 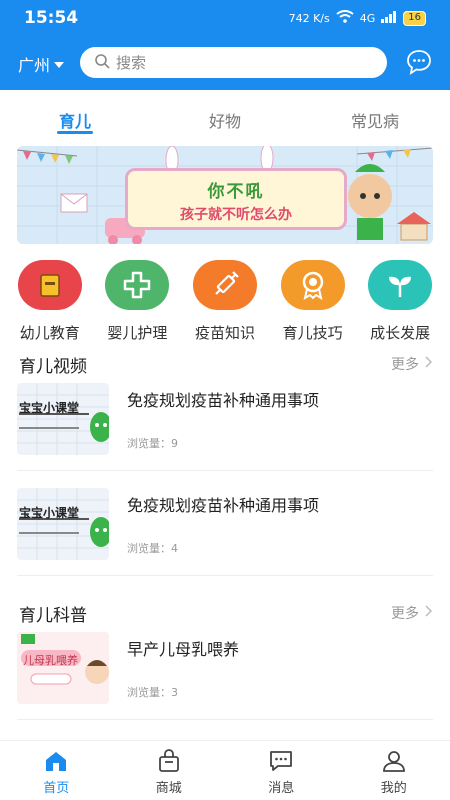 What do you see at coordinates (225, 532) in the screenshot?
I see `video-list-item: 宝宝小课堂 免疫规划疫苗补种通用事项 浏览量：4` at bounding box center [225, 532].